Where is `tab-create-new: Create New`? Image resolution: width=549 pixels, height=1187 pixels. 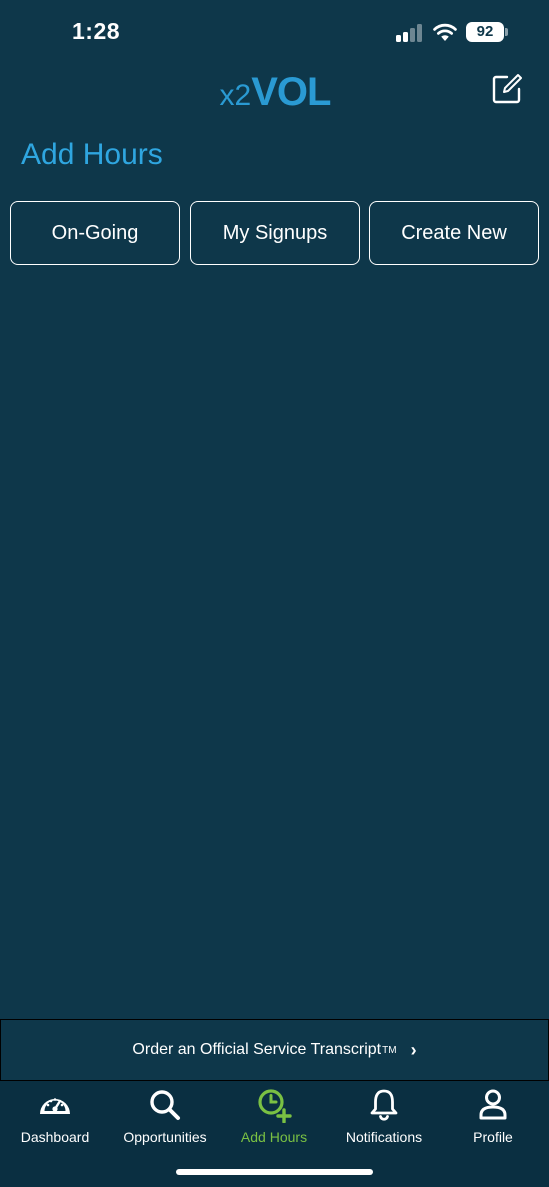 tab-create-new: Create New is located at coordinates (454, 233).